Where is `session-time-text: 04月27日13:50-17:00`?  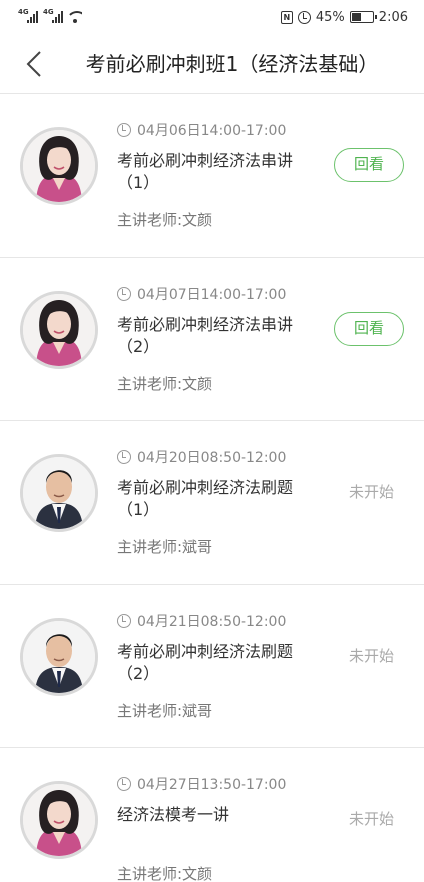 session-time-text: 04月27日13:50-17:00 is located at coordinates (212, 785).